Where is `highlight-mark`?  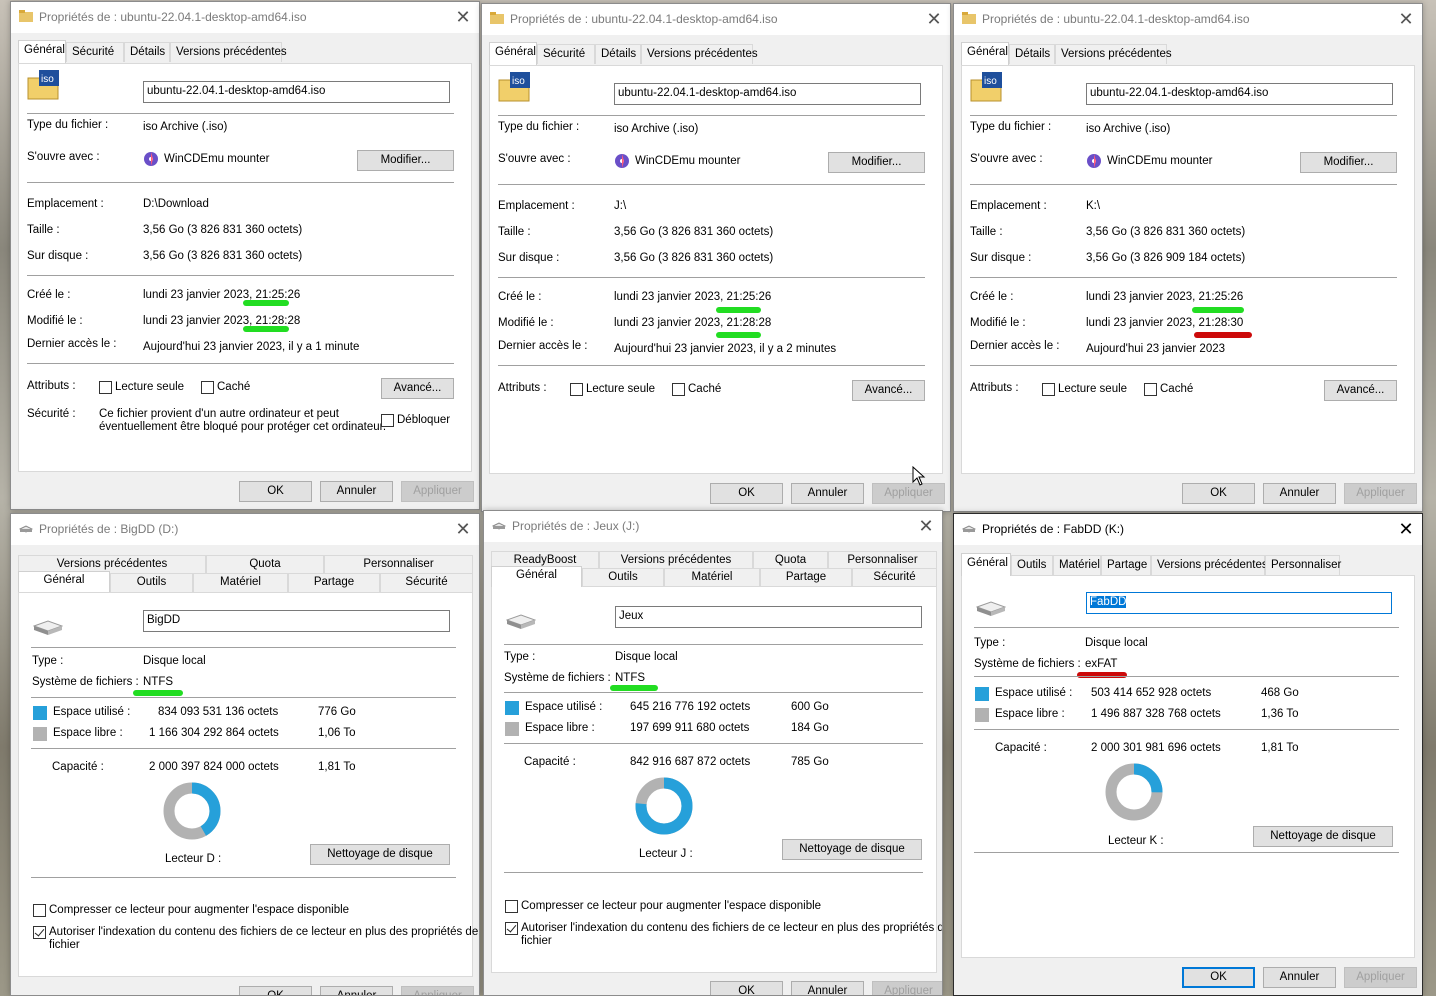 highlight-mark is located at coordinates (158, 693).